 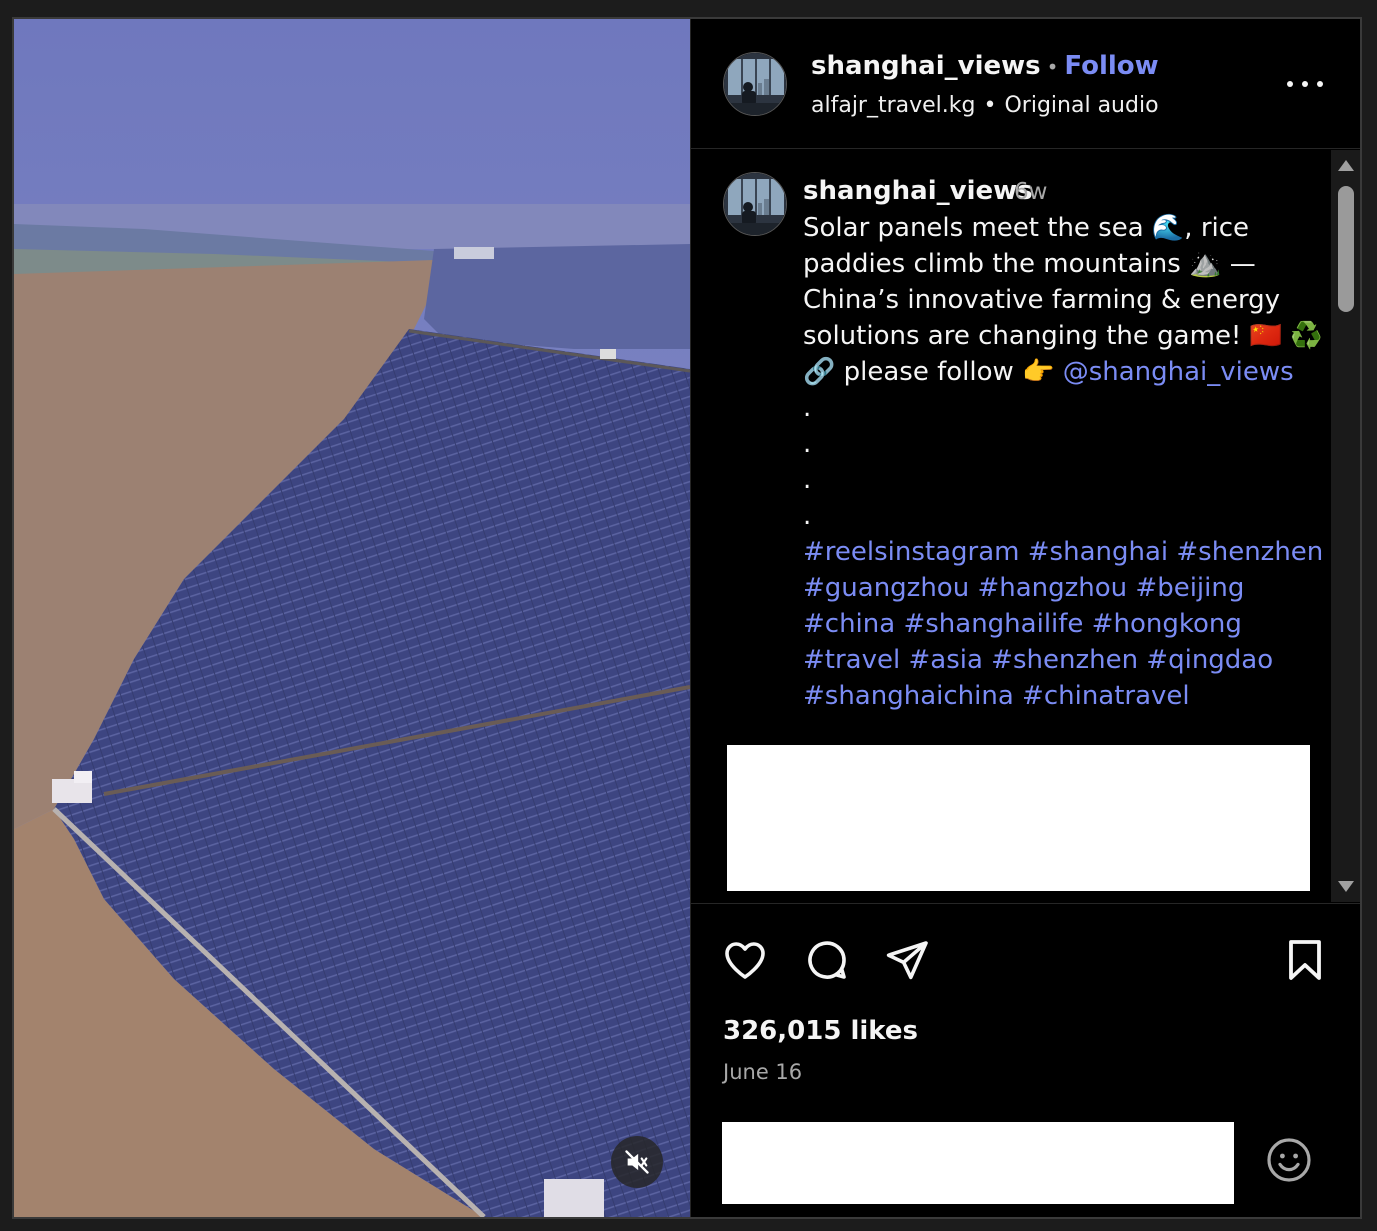 What do you see at coordinates (926, 66) in the screenshot?
I see `username-link: shanghai_views` at bounding box center [926, 66].